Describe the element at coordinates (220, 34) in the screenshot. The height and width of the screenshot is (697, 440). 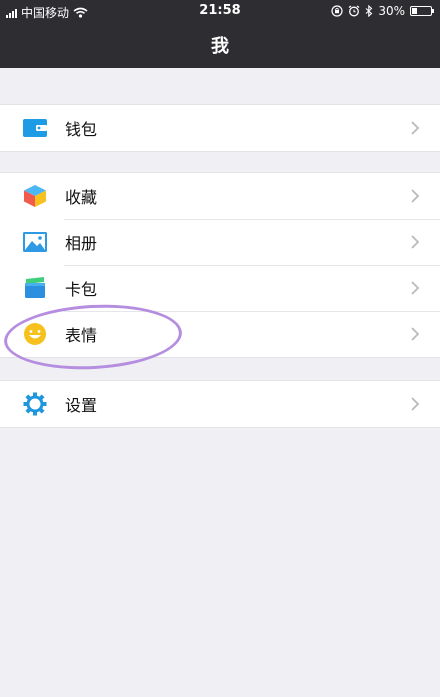
I see `app-header: 中国移动 21:58 30% 我` at that location.